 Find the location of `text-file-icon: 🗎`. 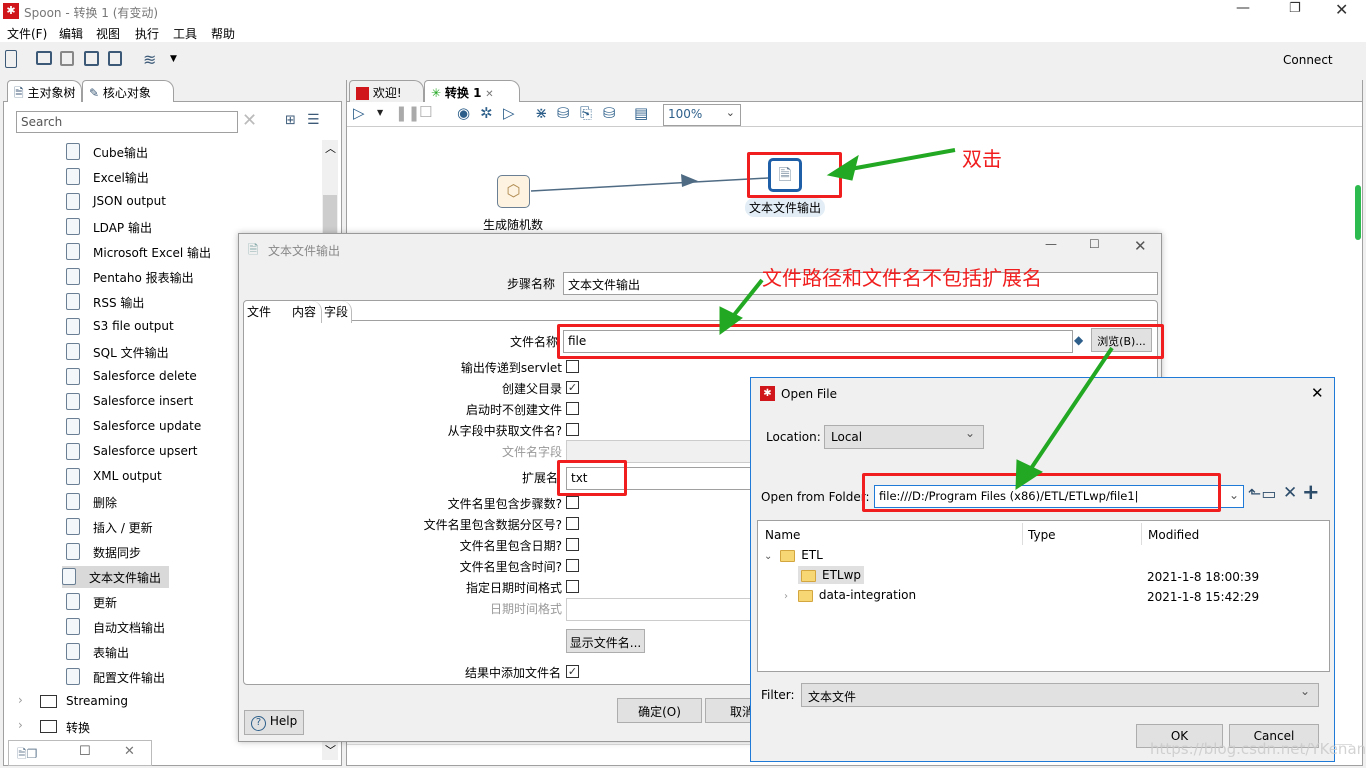

text-file-icon: 🗎 is located at coordinates (785, 174).